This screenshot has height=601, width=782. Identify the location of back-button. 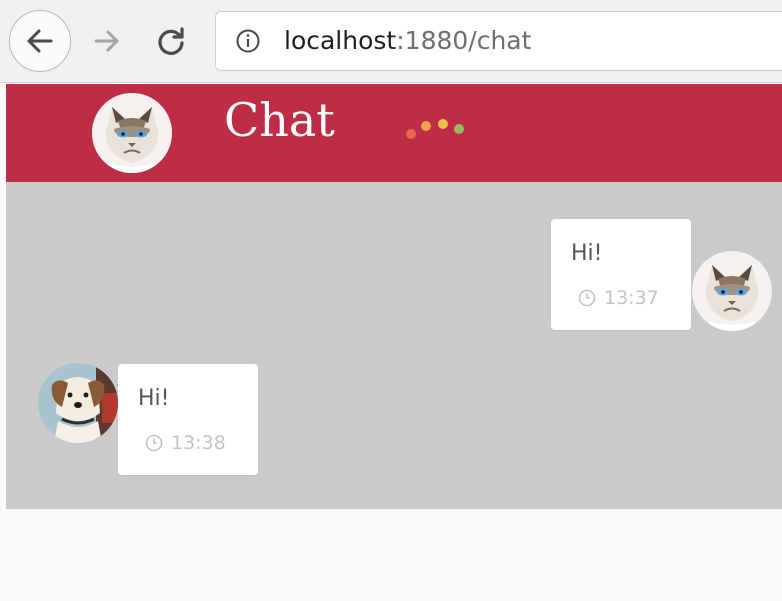
(40, 41).